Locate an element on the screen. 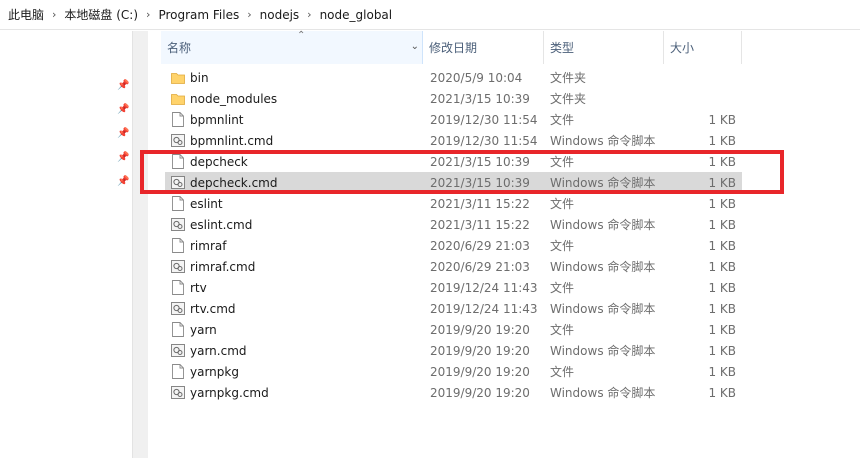 Image resolution: width=860 pixels, height=458 pixels. file-name: yarn is located at coordinates (203, 329).